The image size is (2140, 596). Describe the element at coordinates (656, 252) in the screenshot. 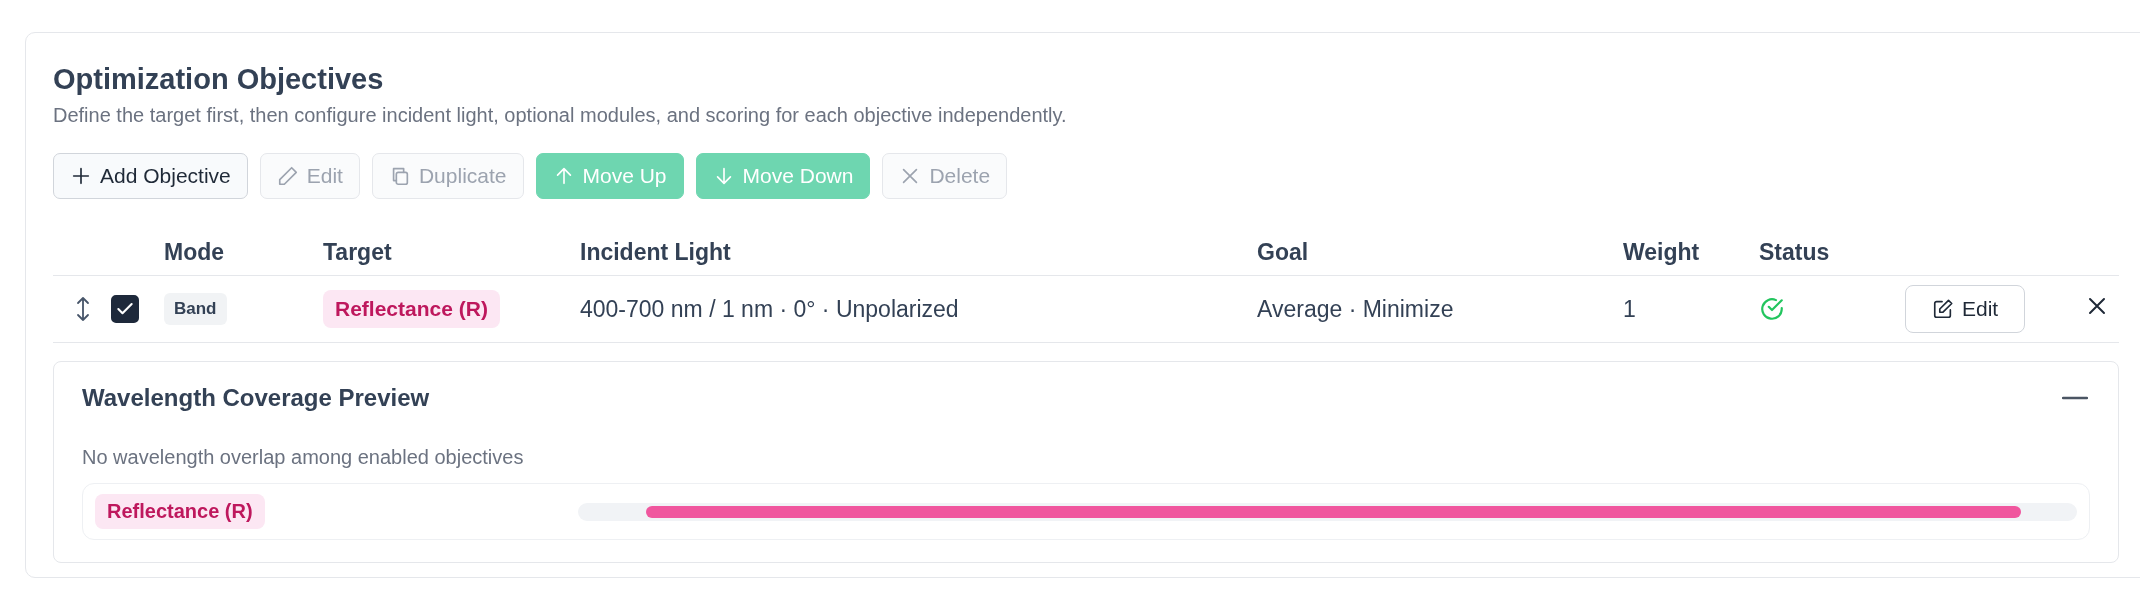

I see `column-header: Incident Light` at that location.